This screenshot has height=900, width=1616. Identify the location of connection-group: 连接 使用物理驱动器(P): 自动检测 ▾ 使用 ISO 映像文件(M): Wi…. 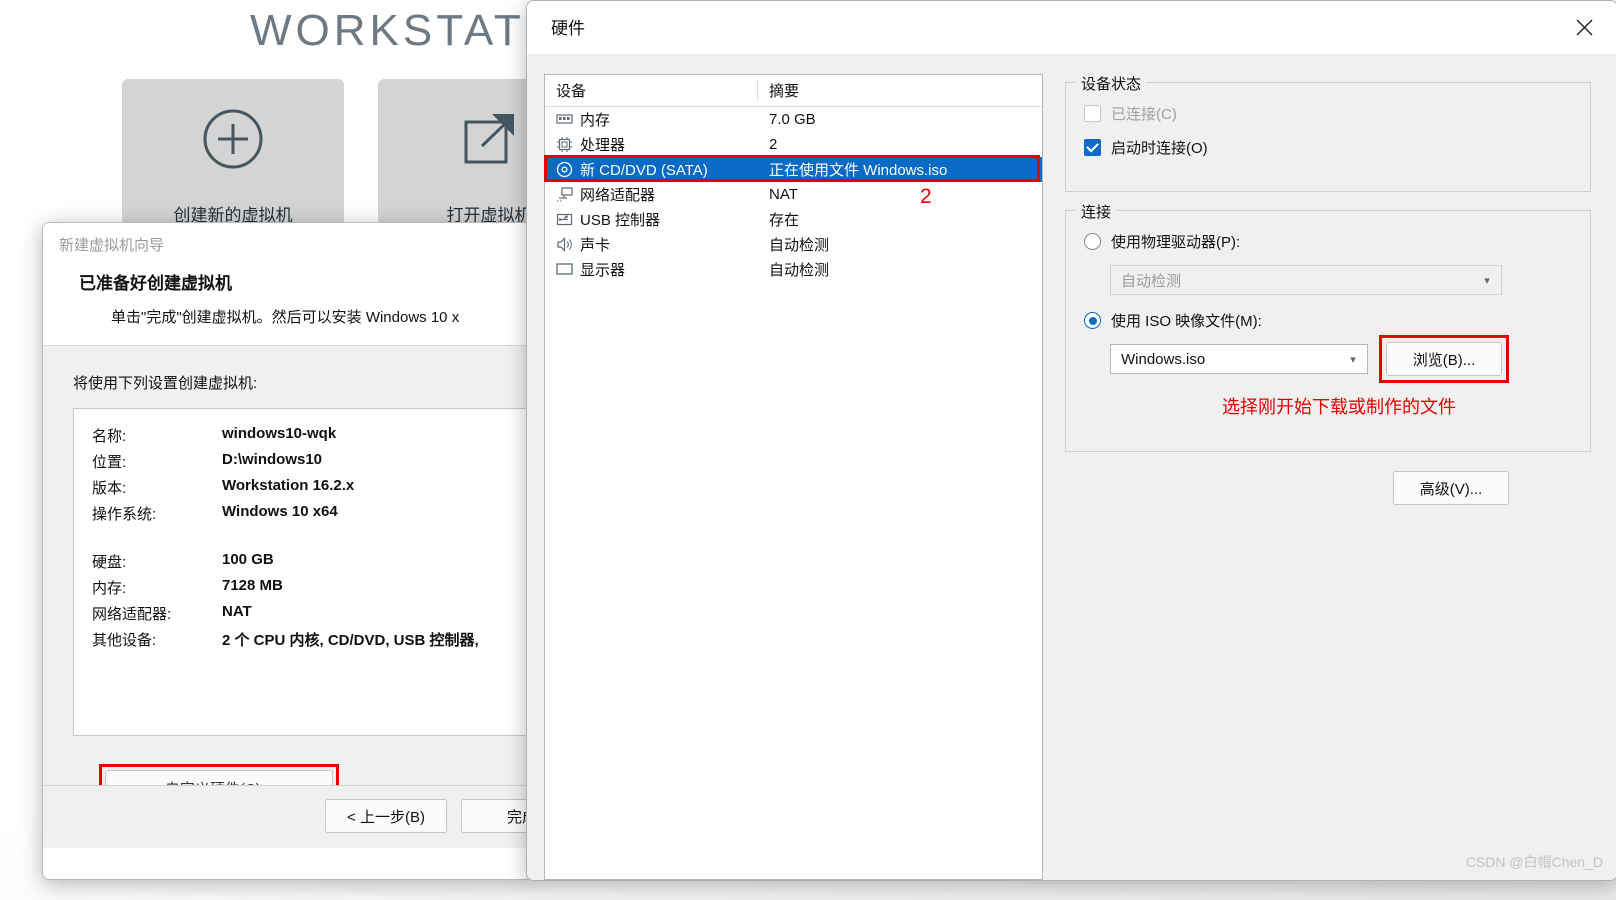
(1328, 326).